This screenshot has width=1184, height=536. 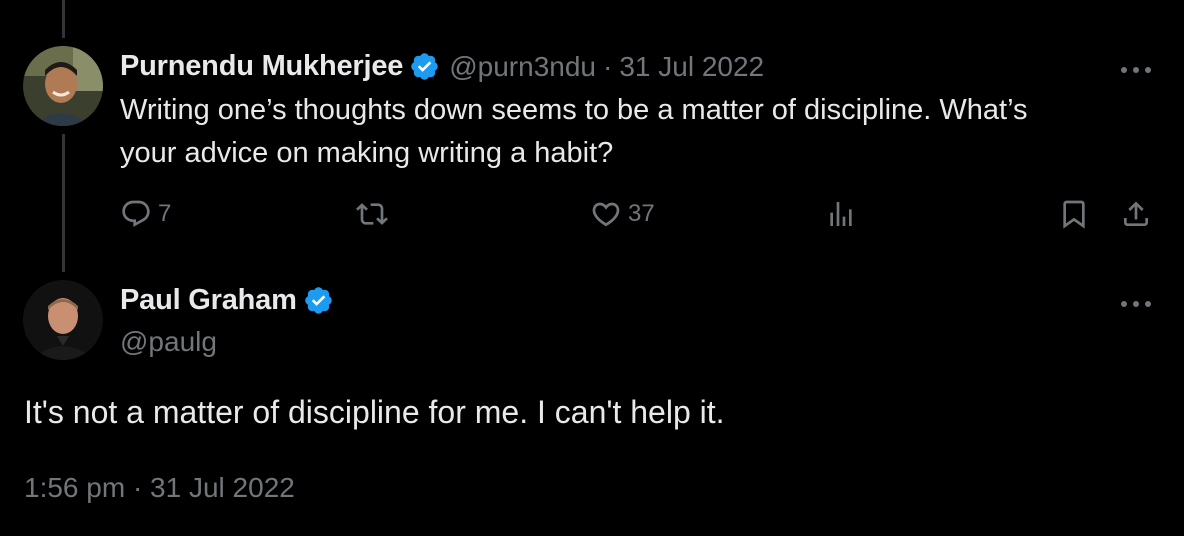 I want to click on reply-icon, so click(x=136, y=214).